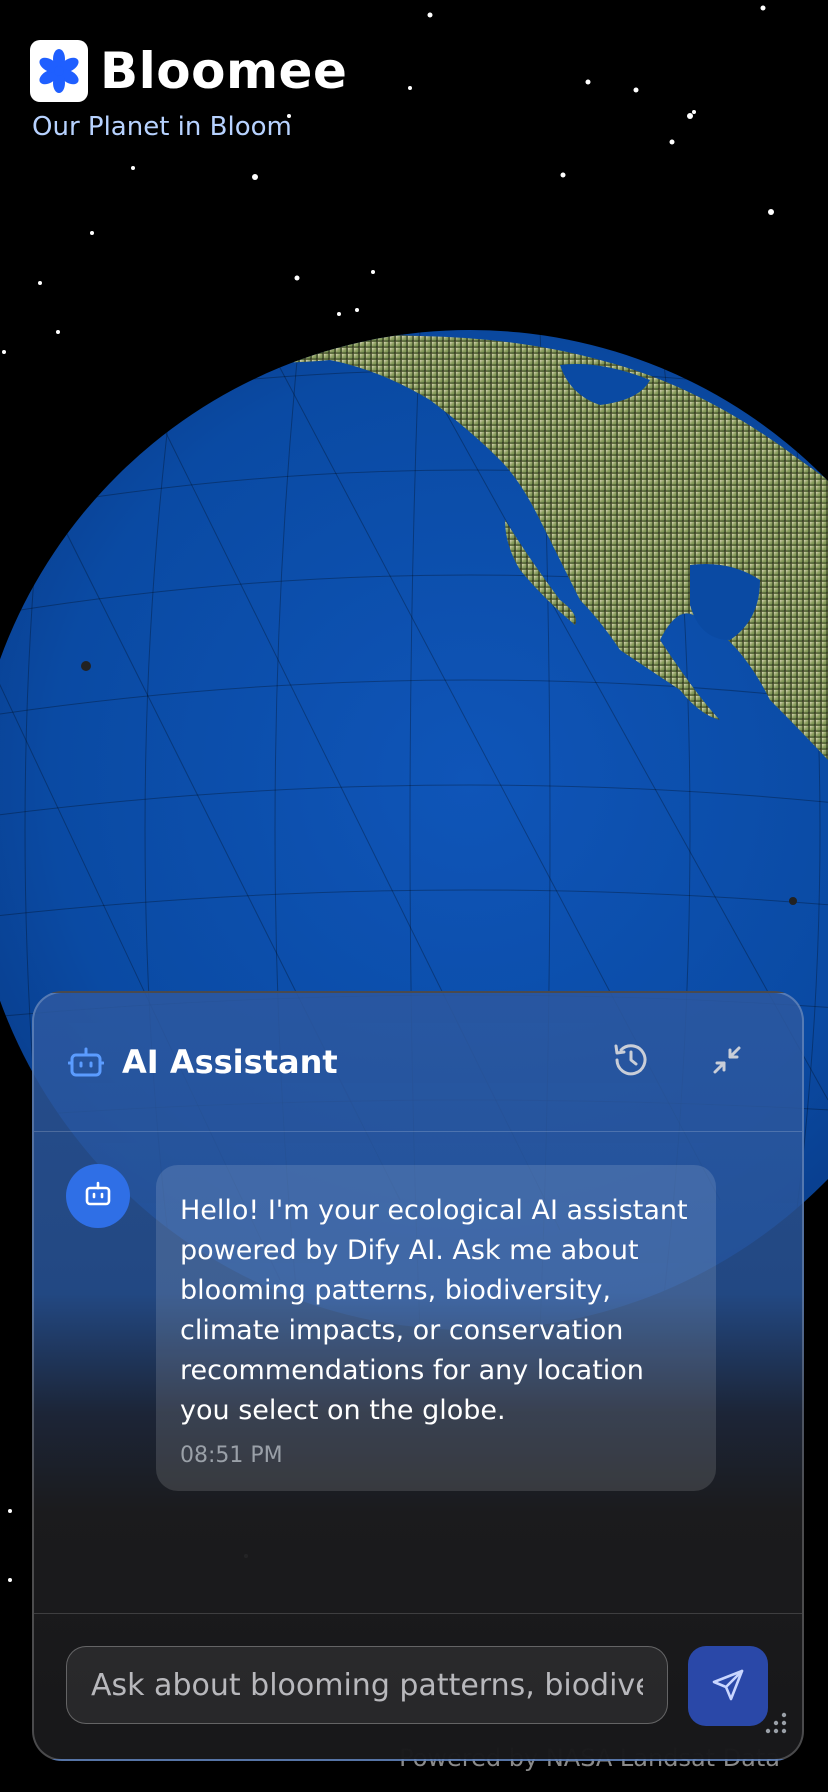 This screenshot has height=1792, width=828. Describe the element at coordinates (776, 1723) in the screenshot. I see `resize-handle-icon` at that location.